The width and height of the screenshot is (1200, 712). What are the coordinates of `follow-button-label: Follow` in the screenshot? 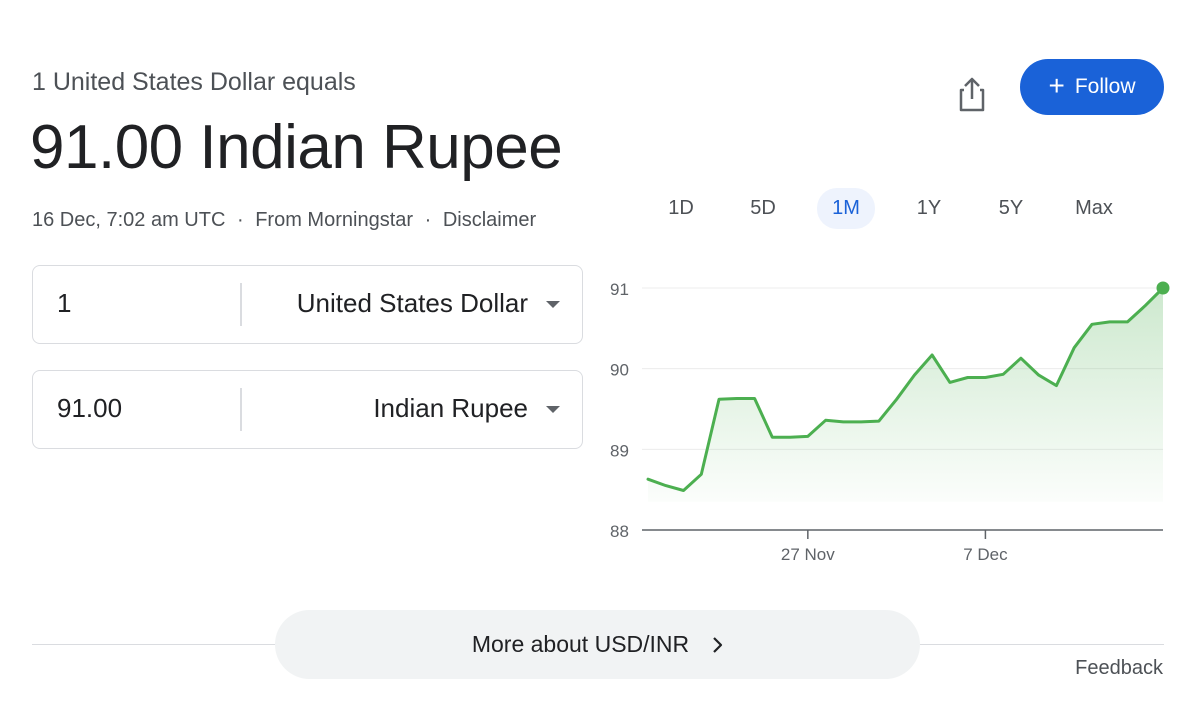 It's located at (1105, 86).